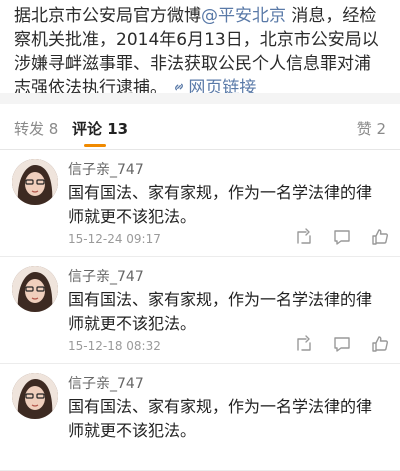 This screenshot has width=400, height=471. I want to click on comment-timestamp: 15-12-18 08:32, so click(114, 346).